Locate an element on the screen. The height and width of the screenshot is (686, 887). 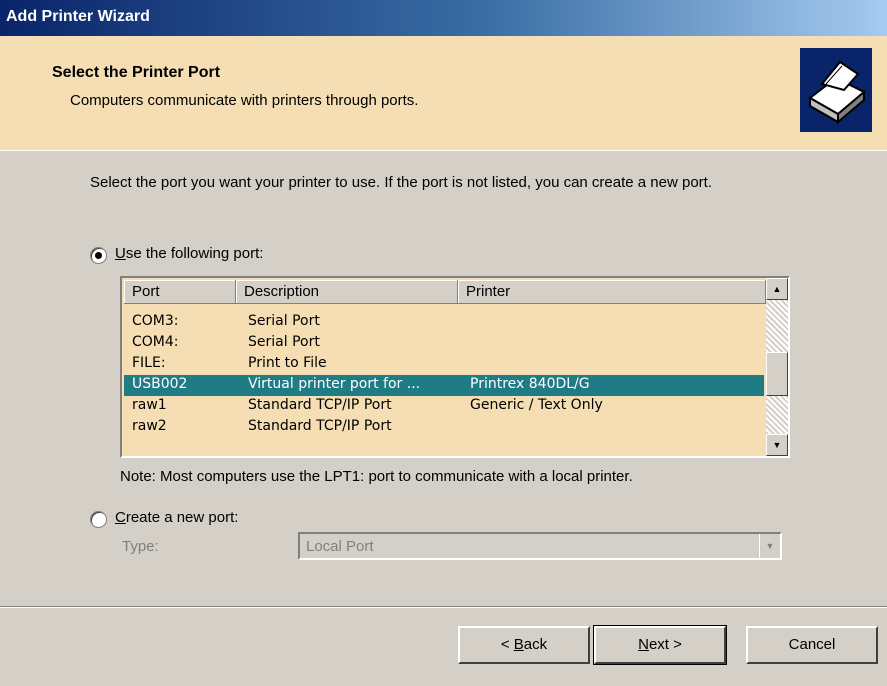
column-header-printer: Printer is located at coordinates (612, 292).